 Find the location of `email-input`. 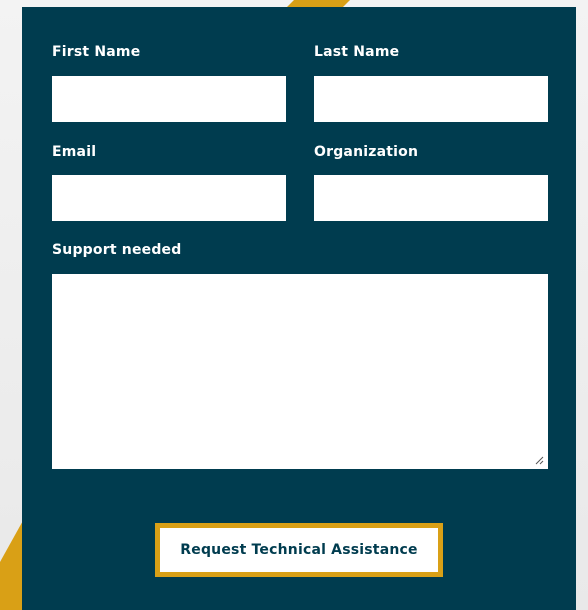

email-input is located at coordinates (169, 198).